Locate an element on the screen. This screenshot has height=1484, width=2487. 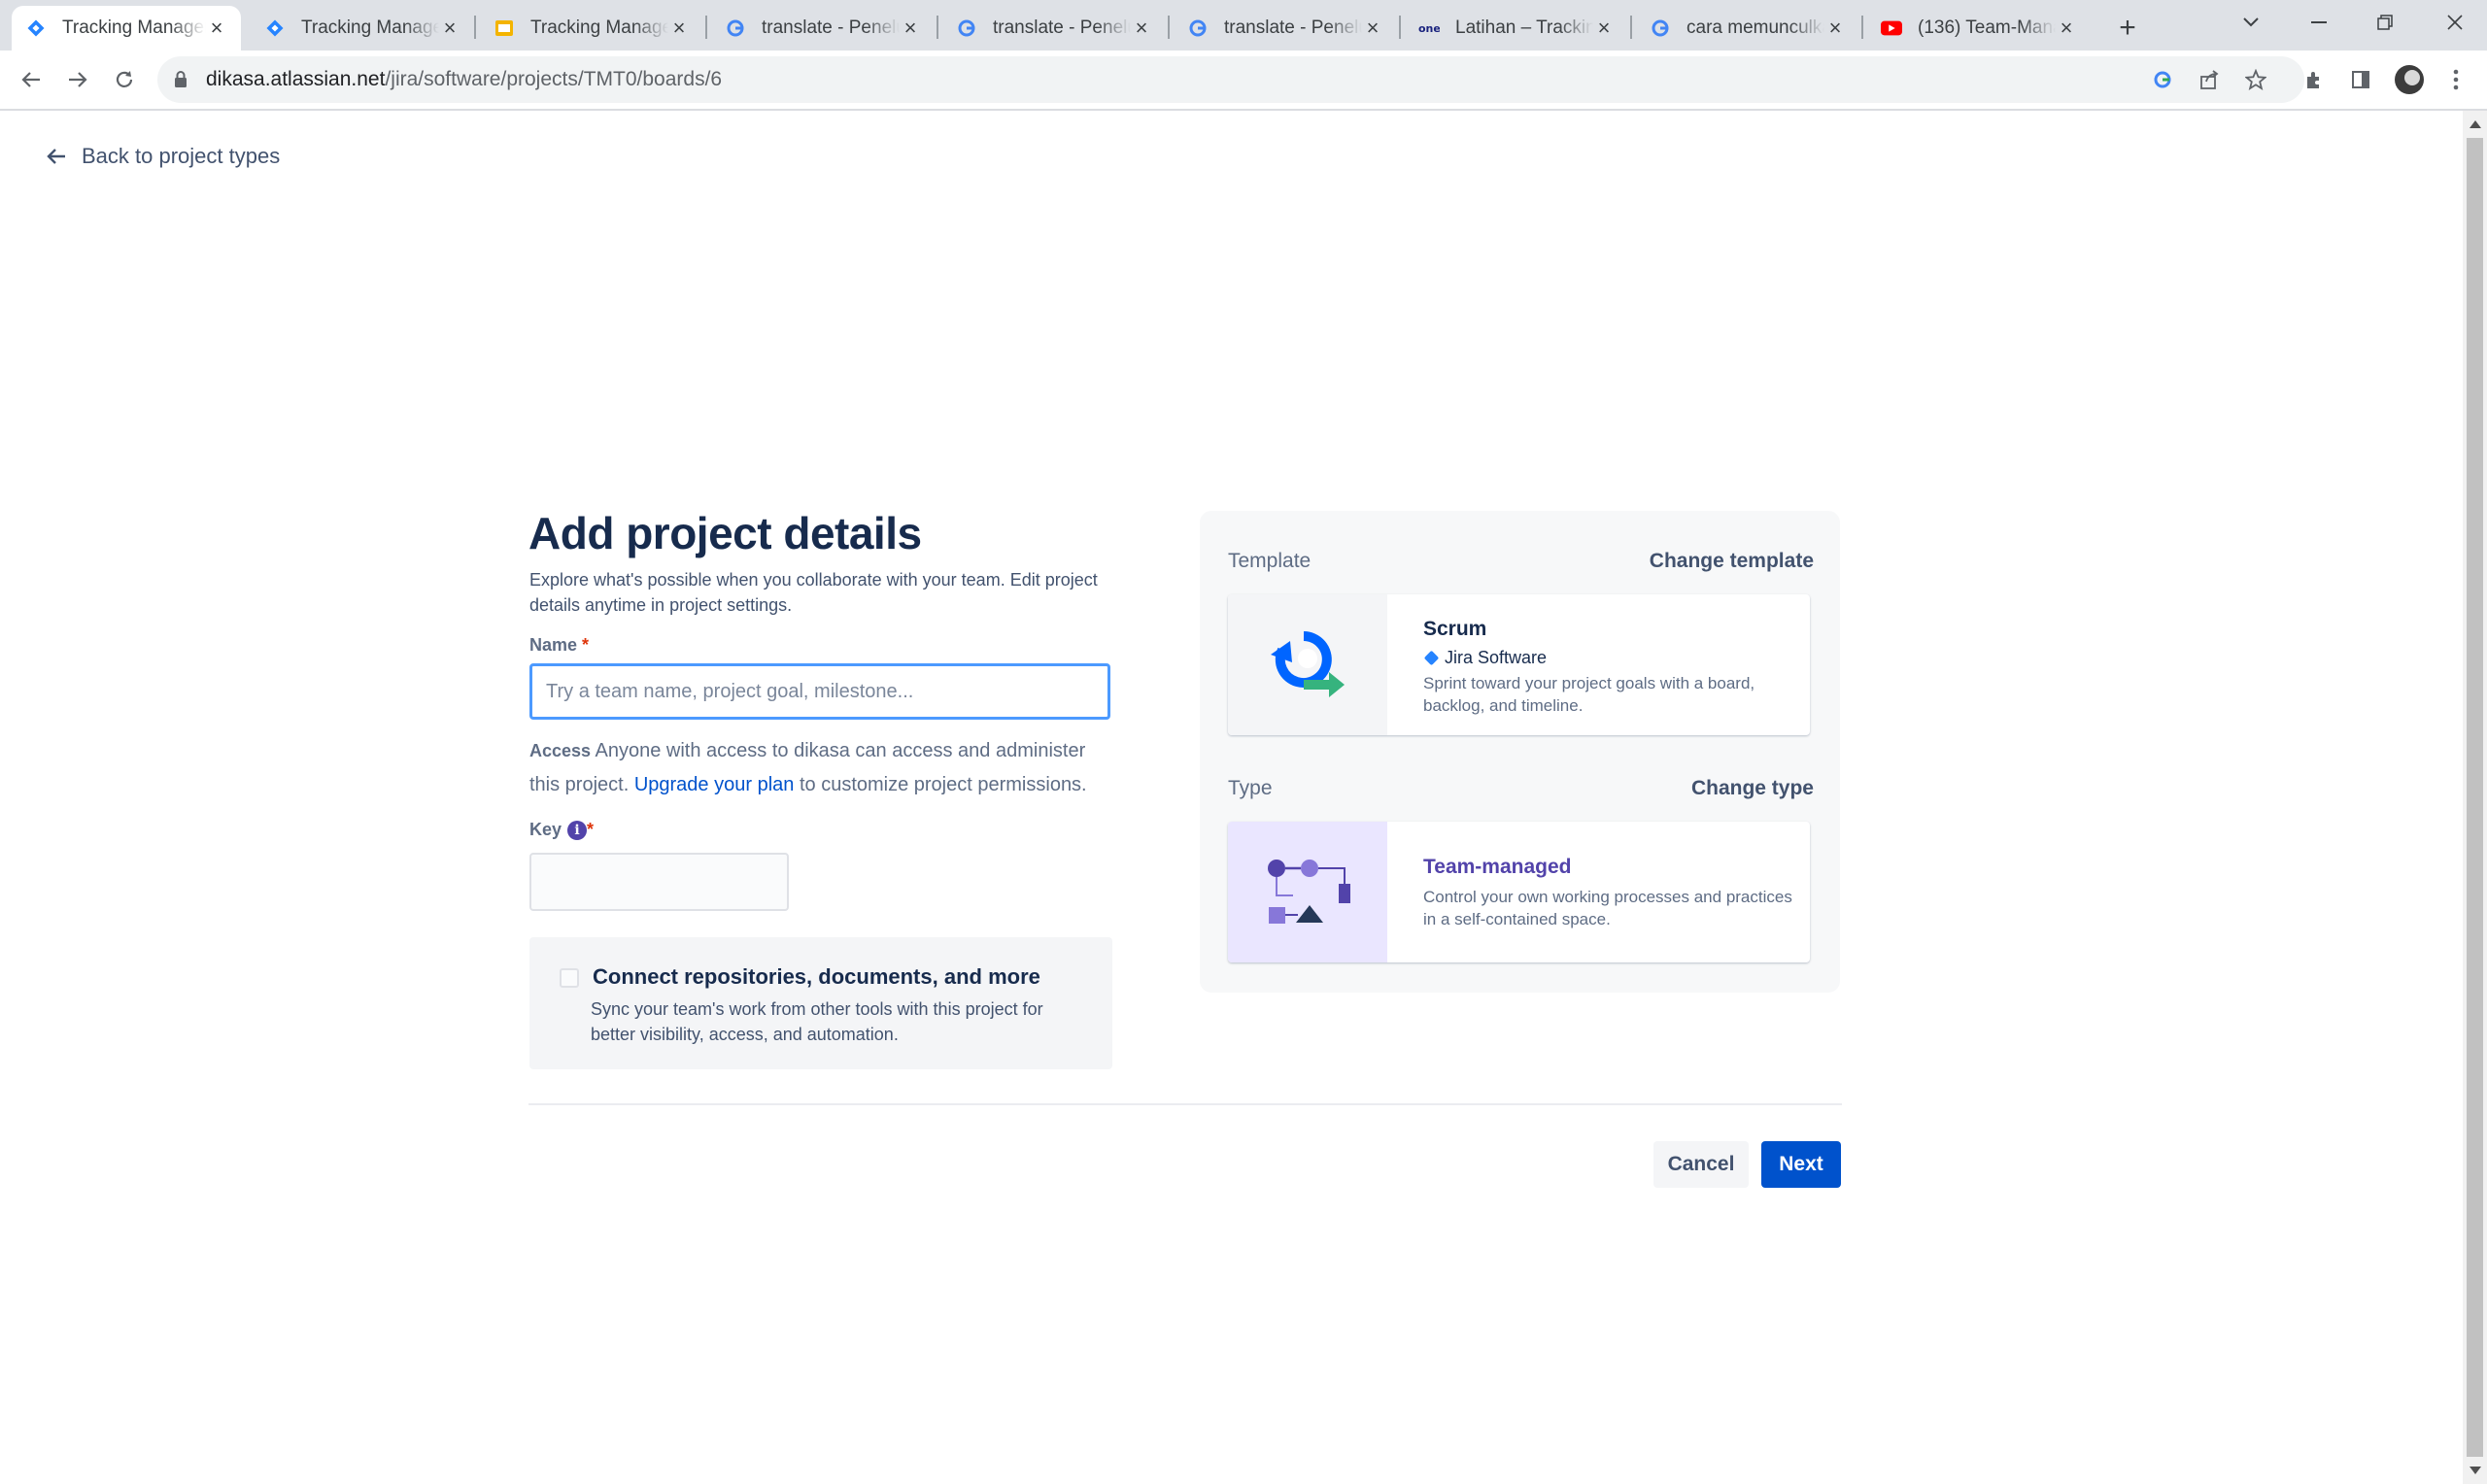
key-label-text: Key is located at coordinates (545, 829).